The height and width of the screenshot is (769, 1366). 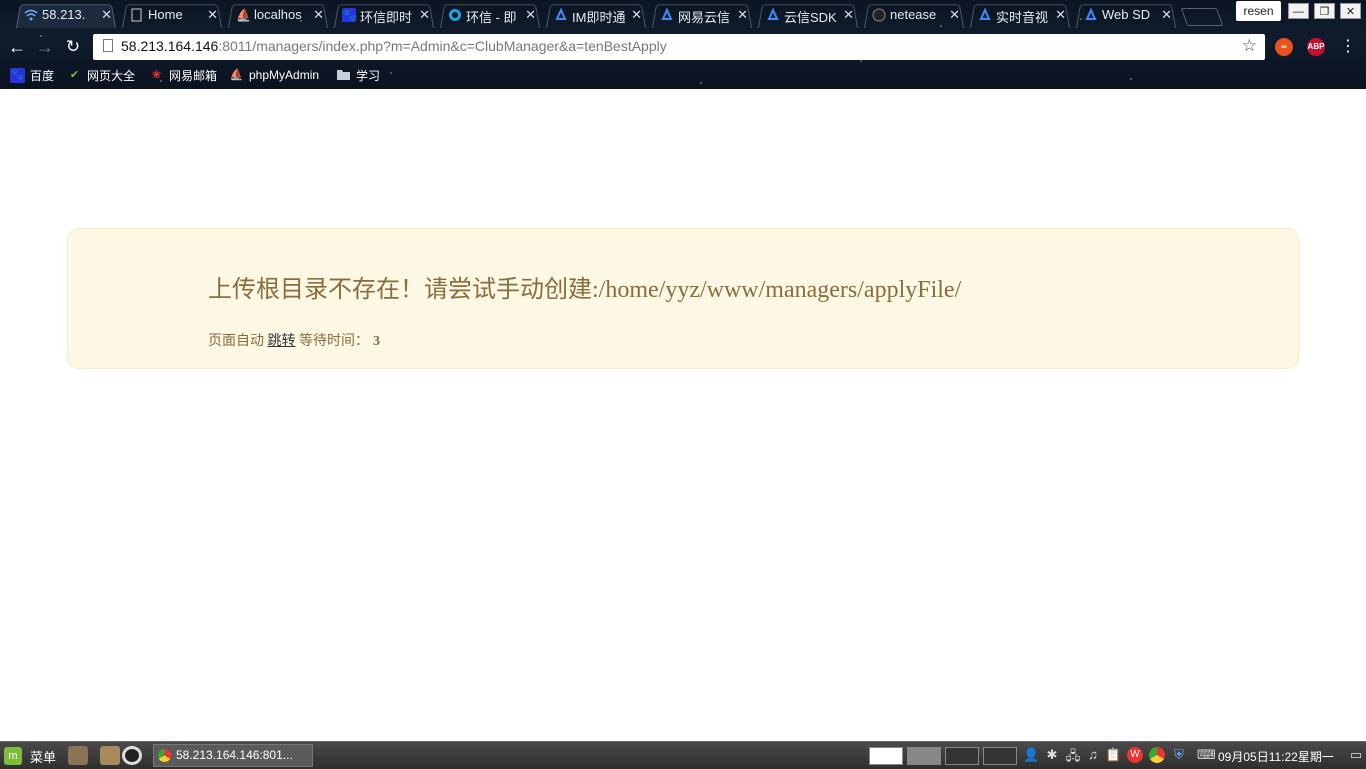 I want to click on new-tab-button, so click(x=1202, y=17).